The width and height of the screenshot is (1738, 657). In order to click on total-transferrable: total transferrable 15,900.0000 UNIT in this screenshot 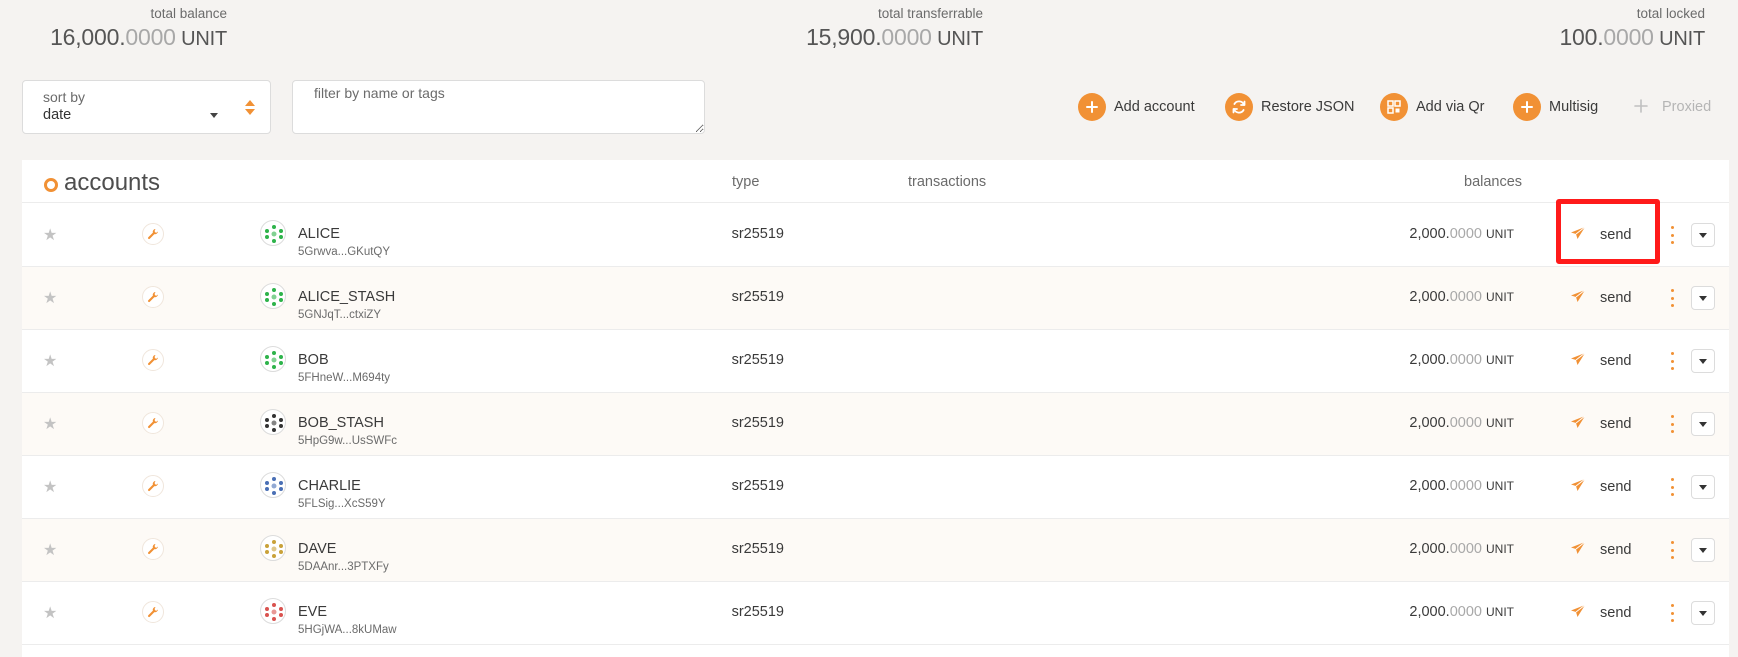, I will do `click(891, 28)`.